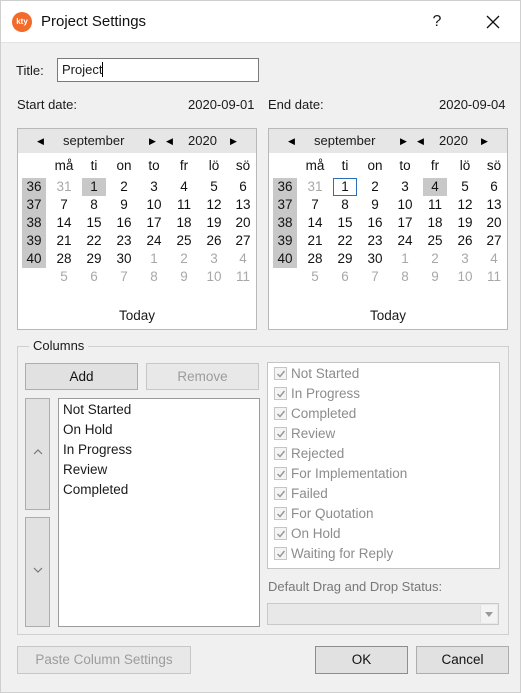 This screenshot has width=521, height=693. What do you see at coordinates (88, 429) in the screenshot?
I see `list-item: On Hold` at bounding box center [88, 429].